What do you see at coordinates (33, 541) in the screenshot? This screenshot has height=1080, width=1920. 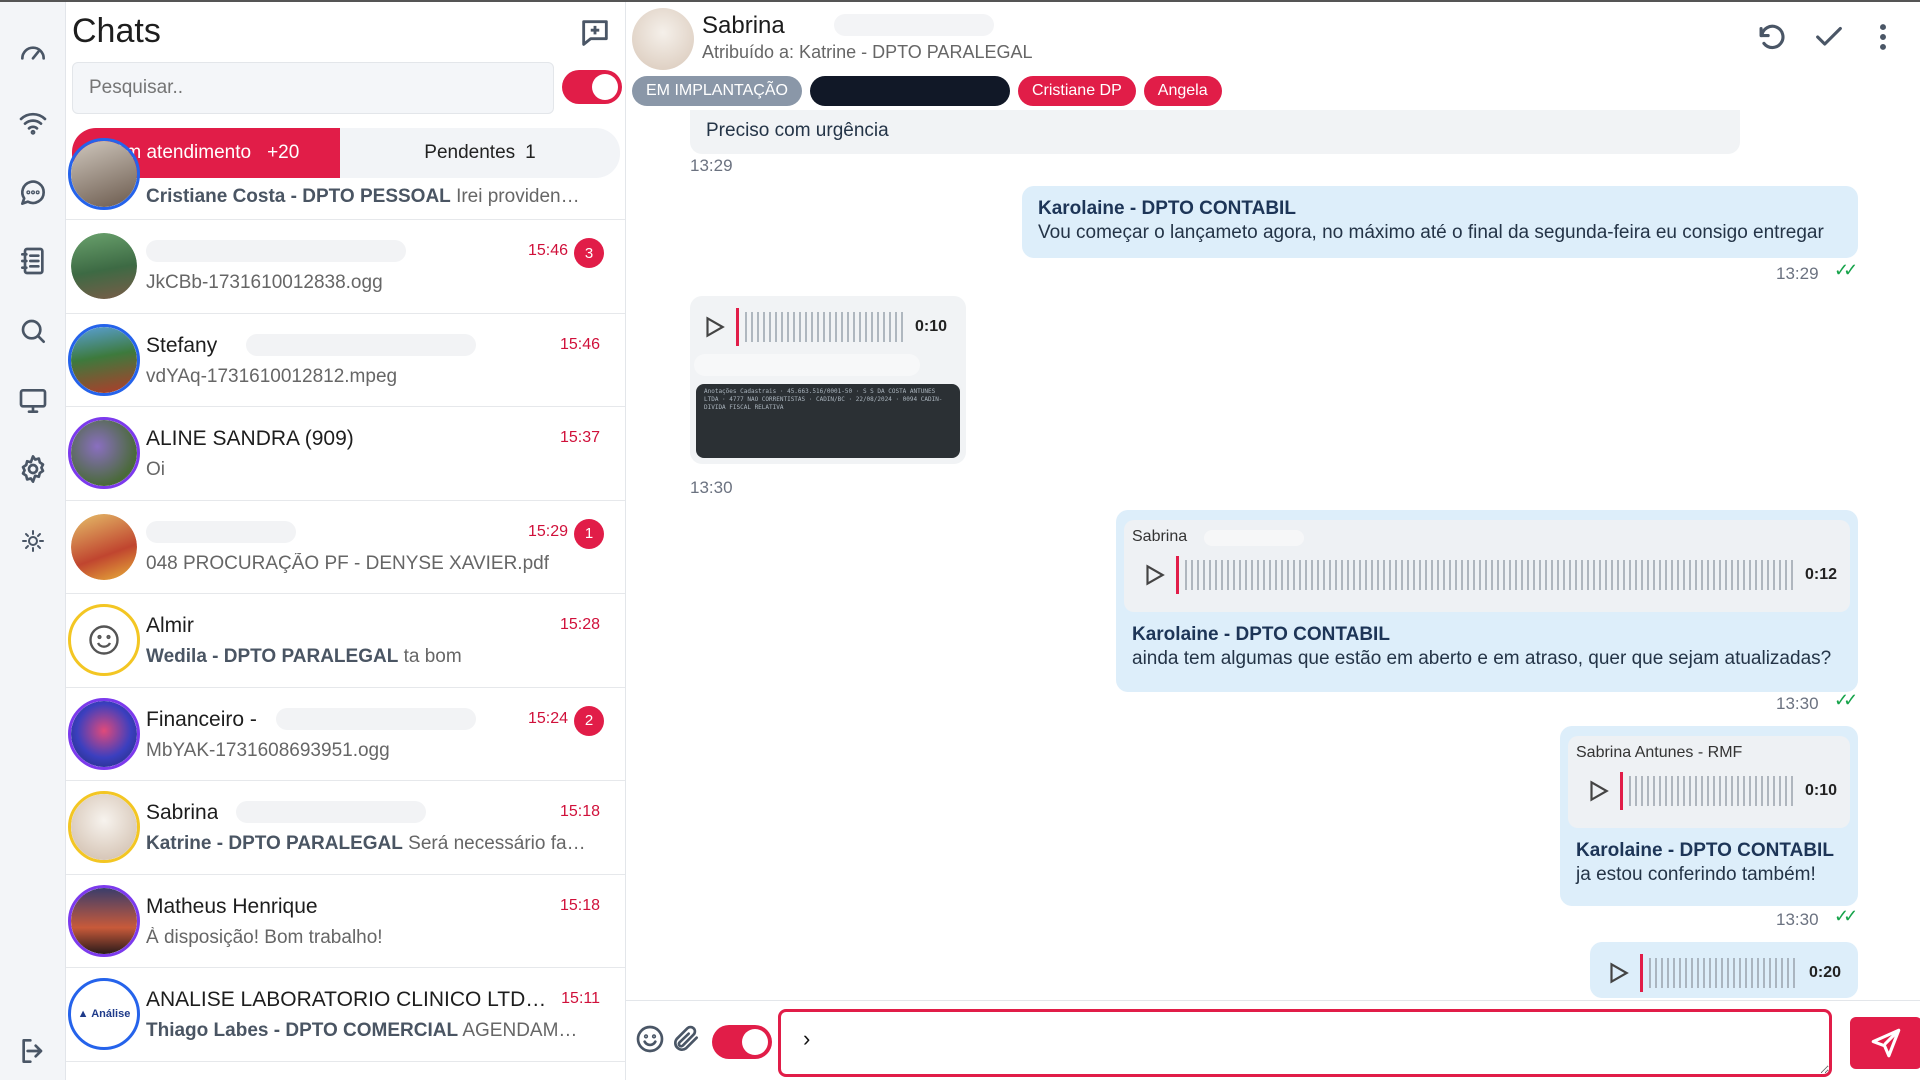 I see `sun-theme-icon` at bounding box center [33, 541].